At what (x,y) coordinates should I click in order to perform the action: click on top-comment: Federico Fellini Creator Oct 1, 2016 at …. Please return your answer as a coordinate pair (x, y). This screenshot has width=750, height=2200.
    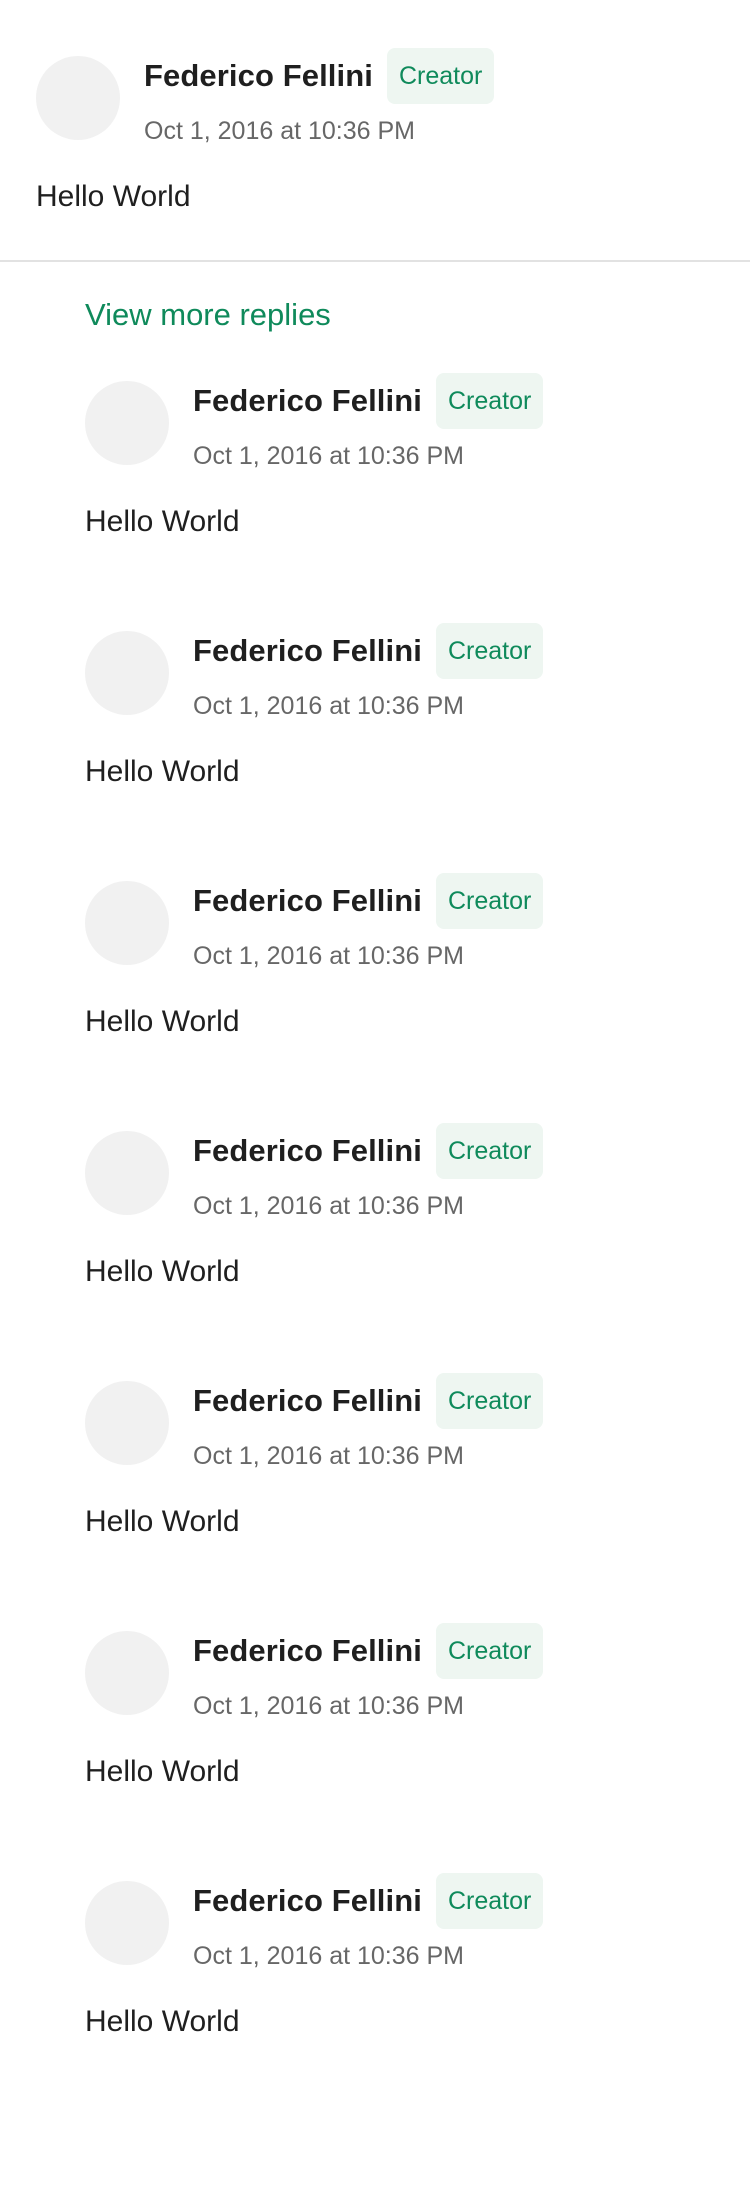
    Looking at the image, I should click on (375, 130).